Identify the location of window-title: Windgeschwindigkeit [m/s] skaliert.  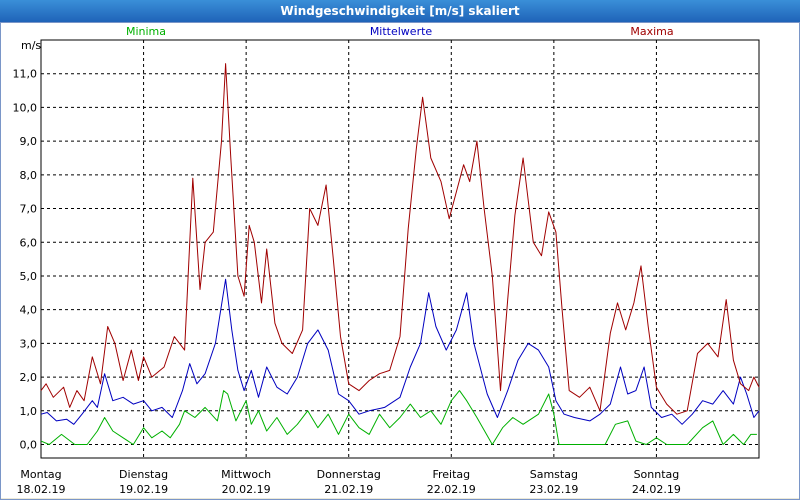
(400, 11).